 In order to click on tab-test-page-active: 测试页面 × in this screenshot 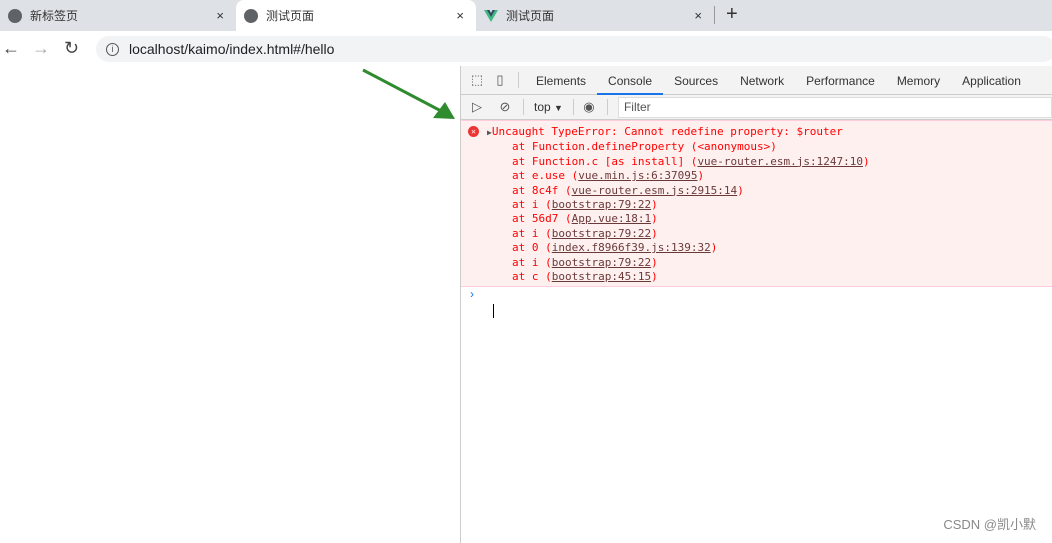, I will do `click(356, 15)`.